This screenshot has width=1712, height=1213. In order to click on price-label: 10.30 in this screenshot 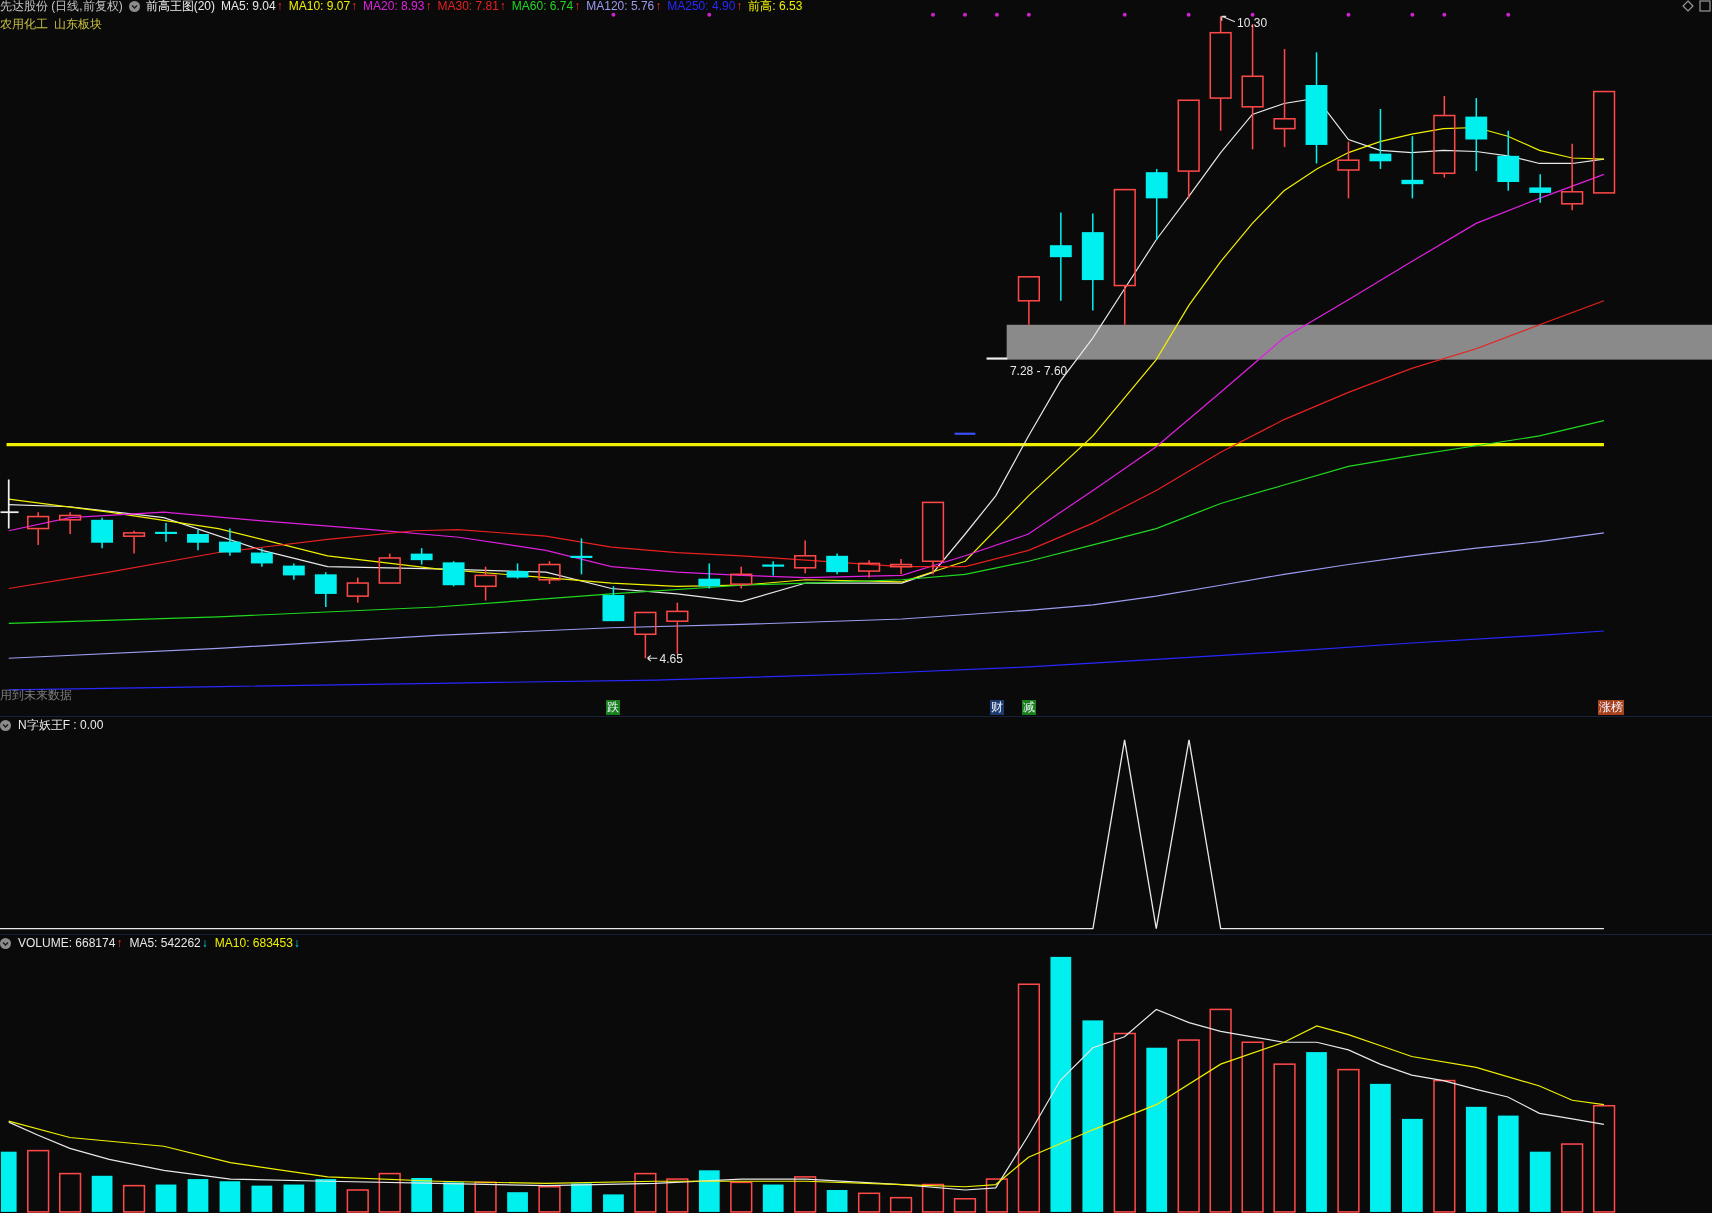, I will do `click(1252, 23)`.